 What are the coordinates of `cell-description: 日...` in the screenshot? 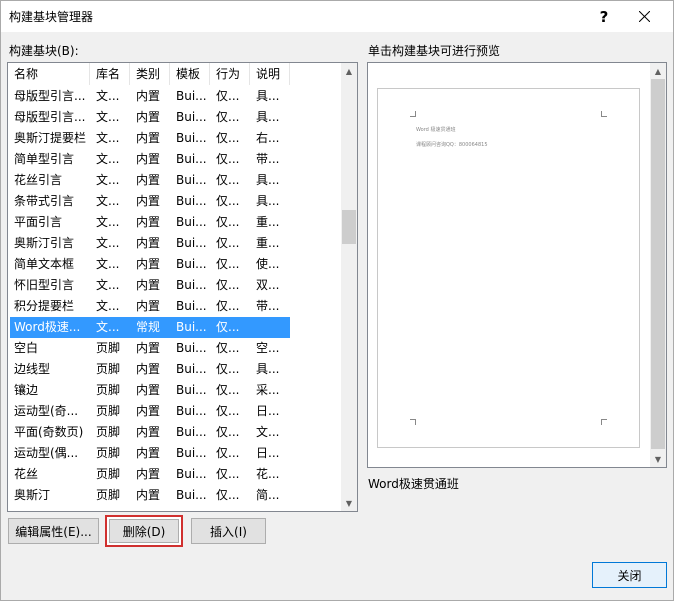 It's located at (268, 411).